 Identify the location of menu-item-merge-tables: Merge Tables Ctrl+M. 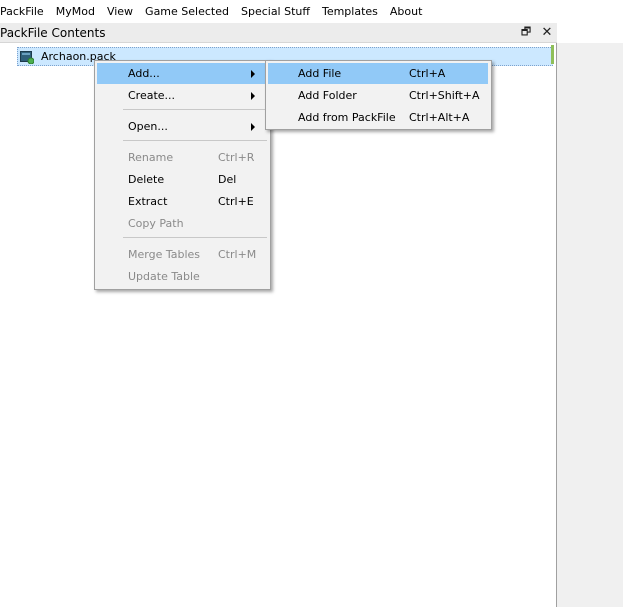
(182, 254).